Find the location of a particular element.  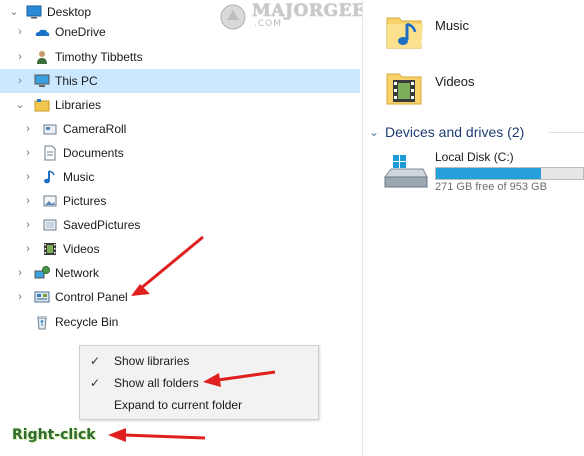

nav-item-music: › Music is located at coordinates (180, 177).